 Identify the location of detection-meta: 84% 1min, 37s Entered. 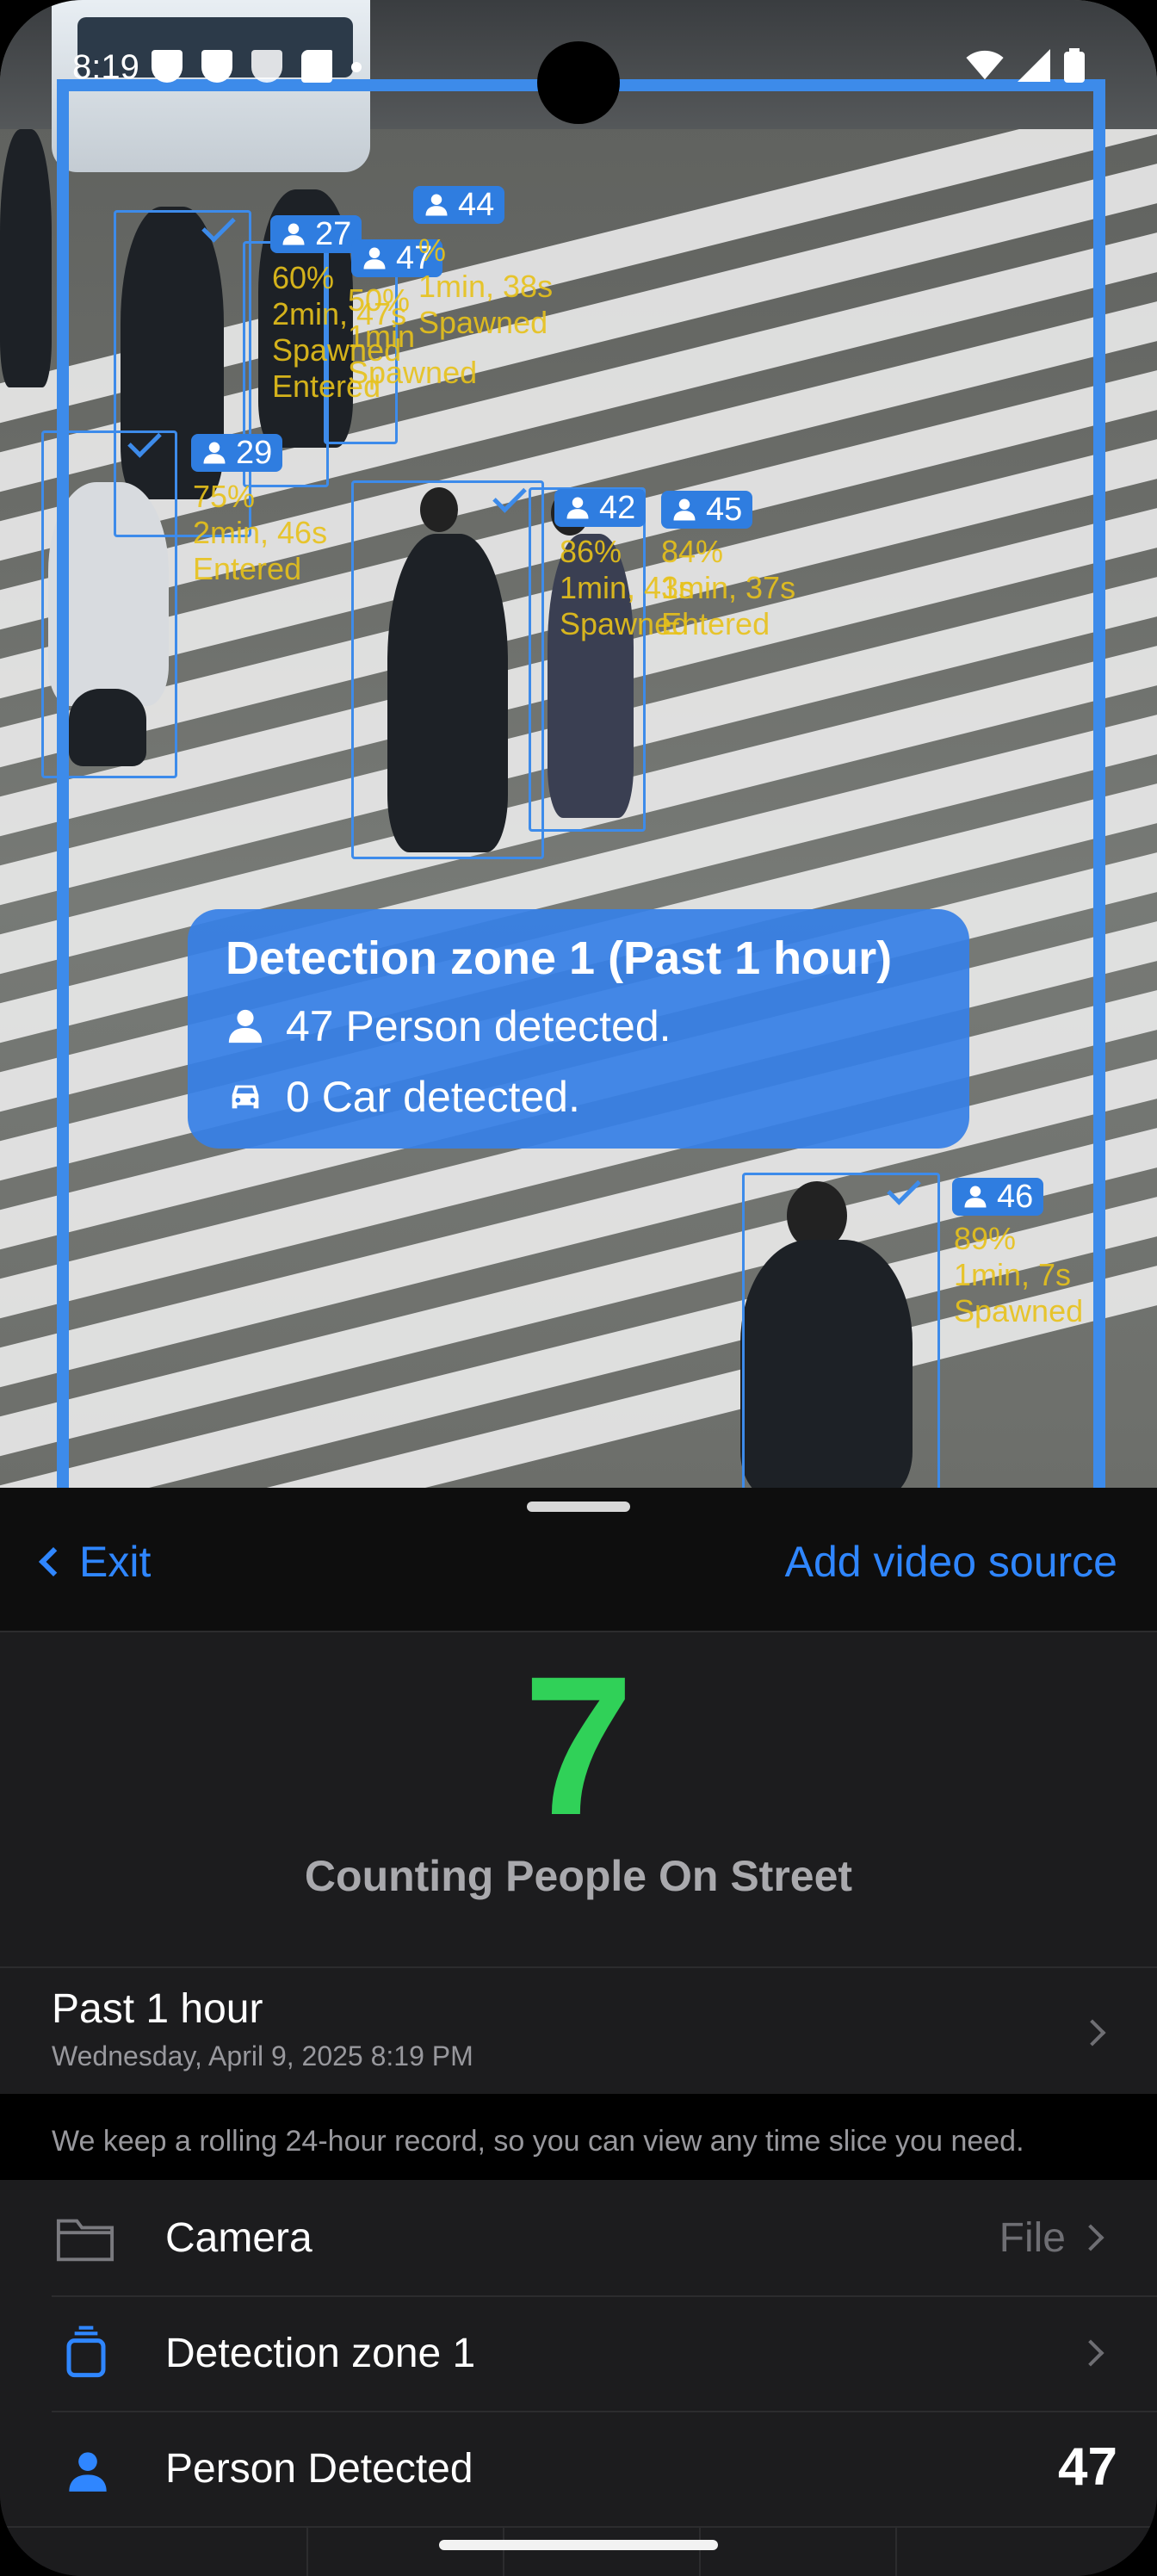
(728, 587).